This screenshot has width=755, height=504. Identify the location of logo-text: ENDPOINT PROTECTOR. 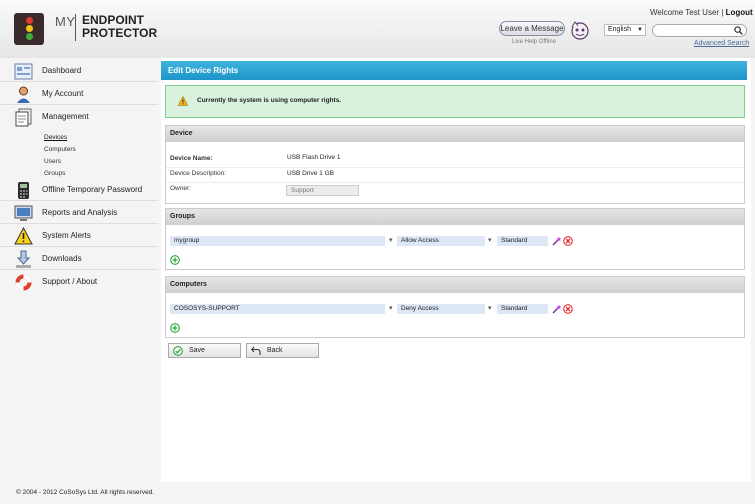
(119, 27).